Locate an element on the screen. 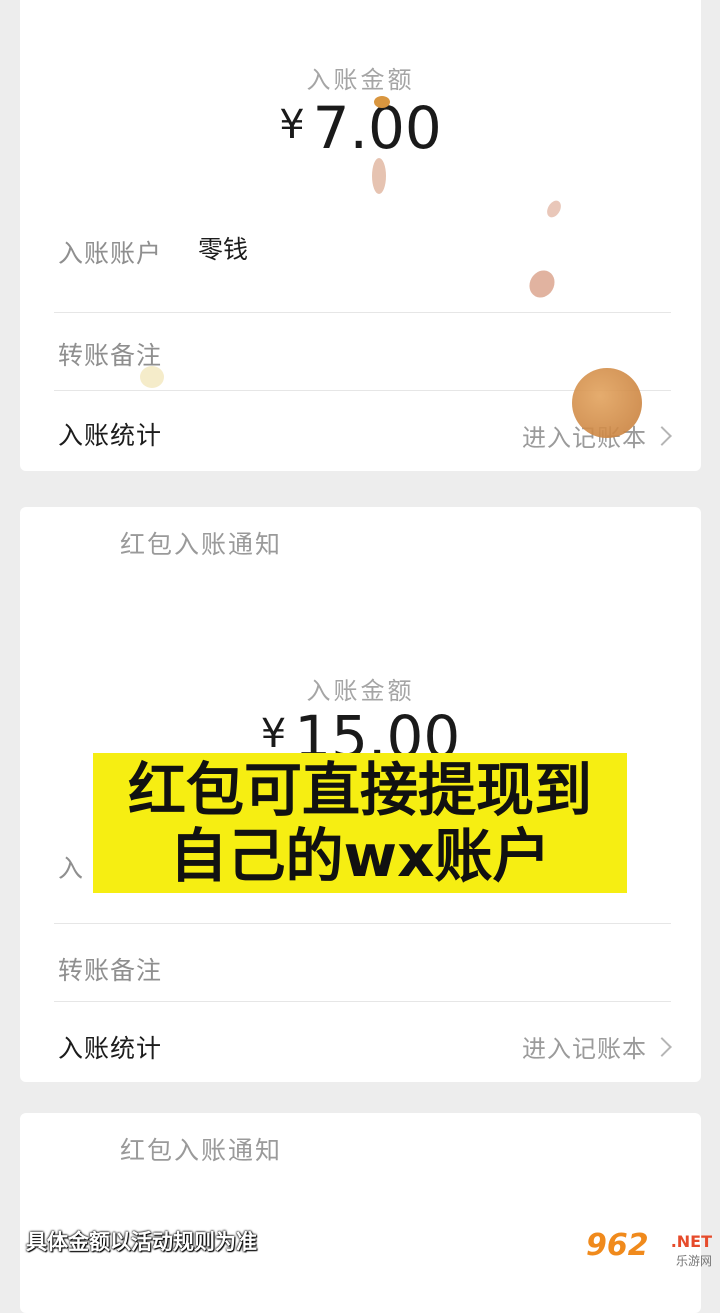 The height and width of the screenshot is (1313, 720). account-label: 入账账户 is located at coordinates (110, 253).